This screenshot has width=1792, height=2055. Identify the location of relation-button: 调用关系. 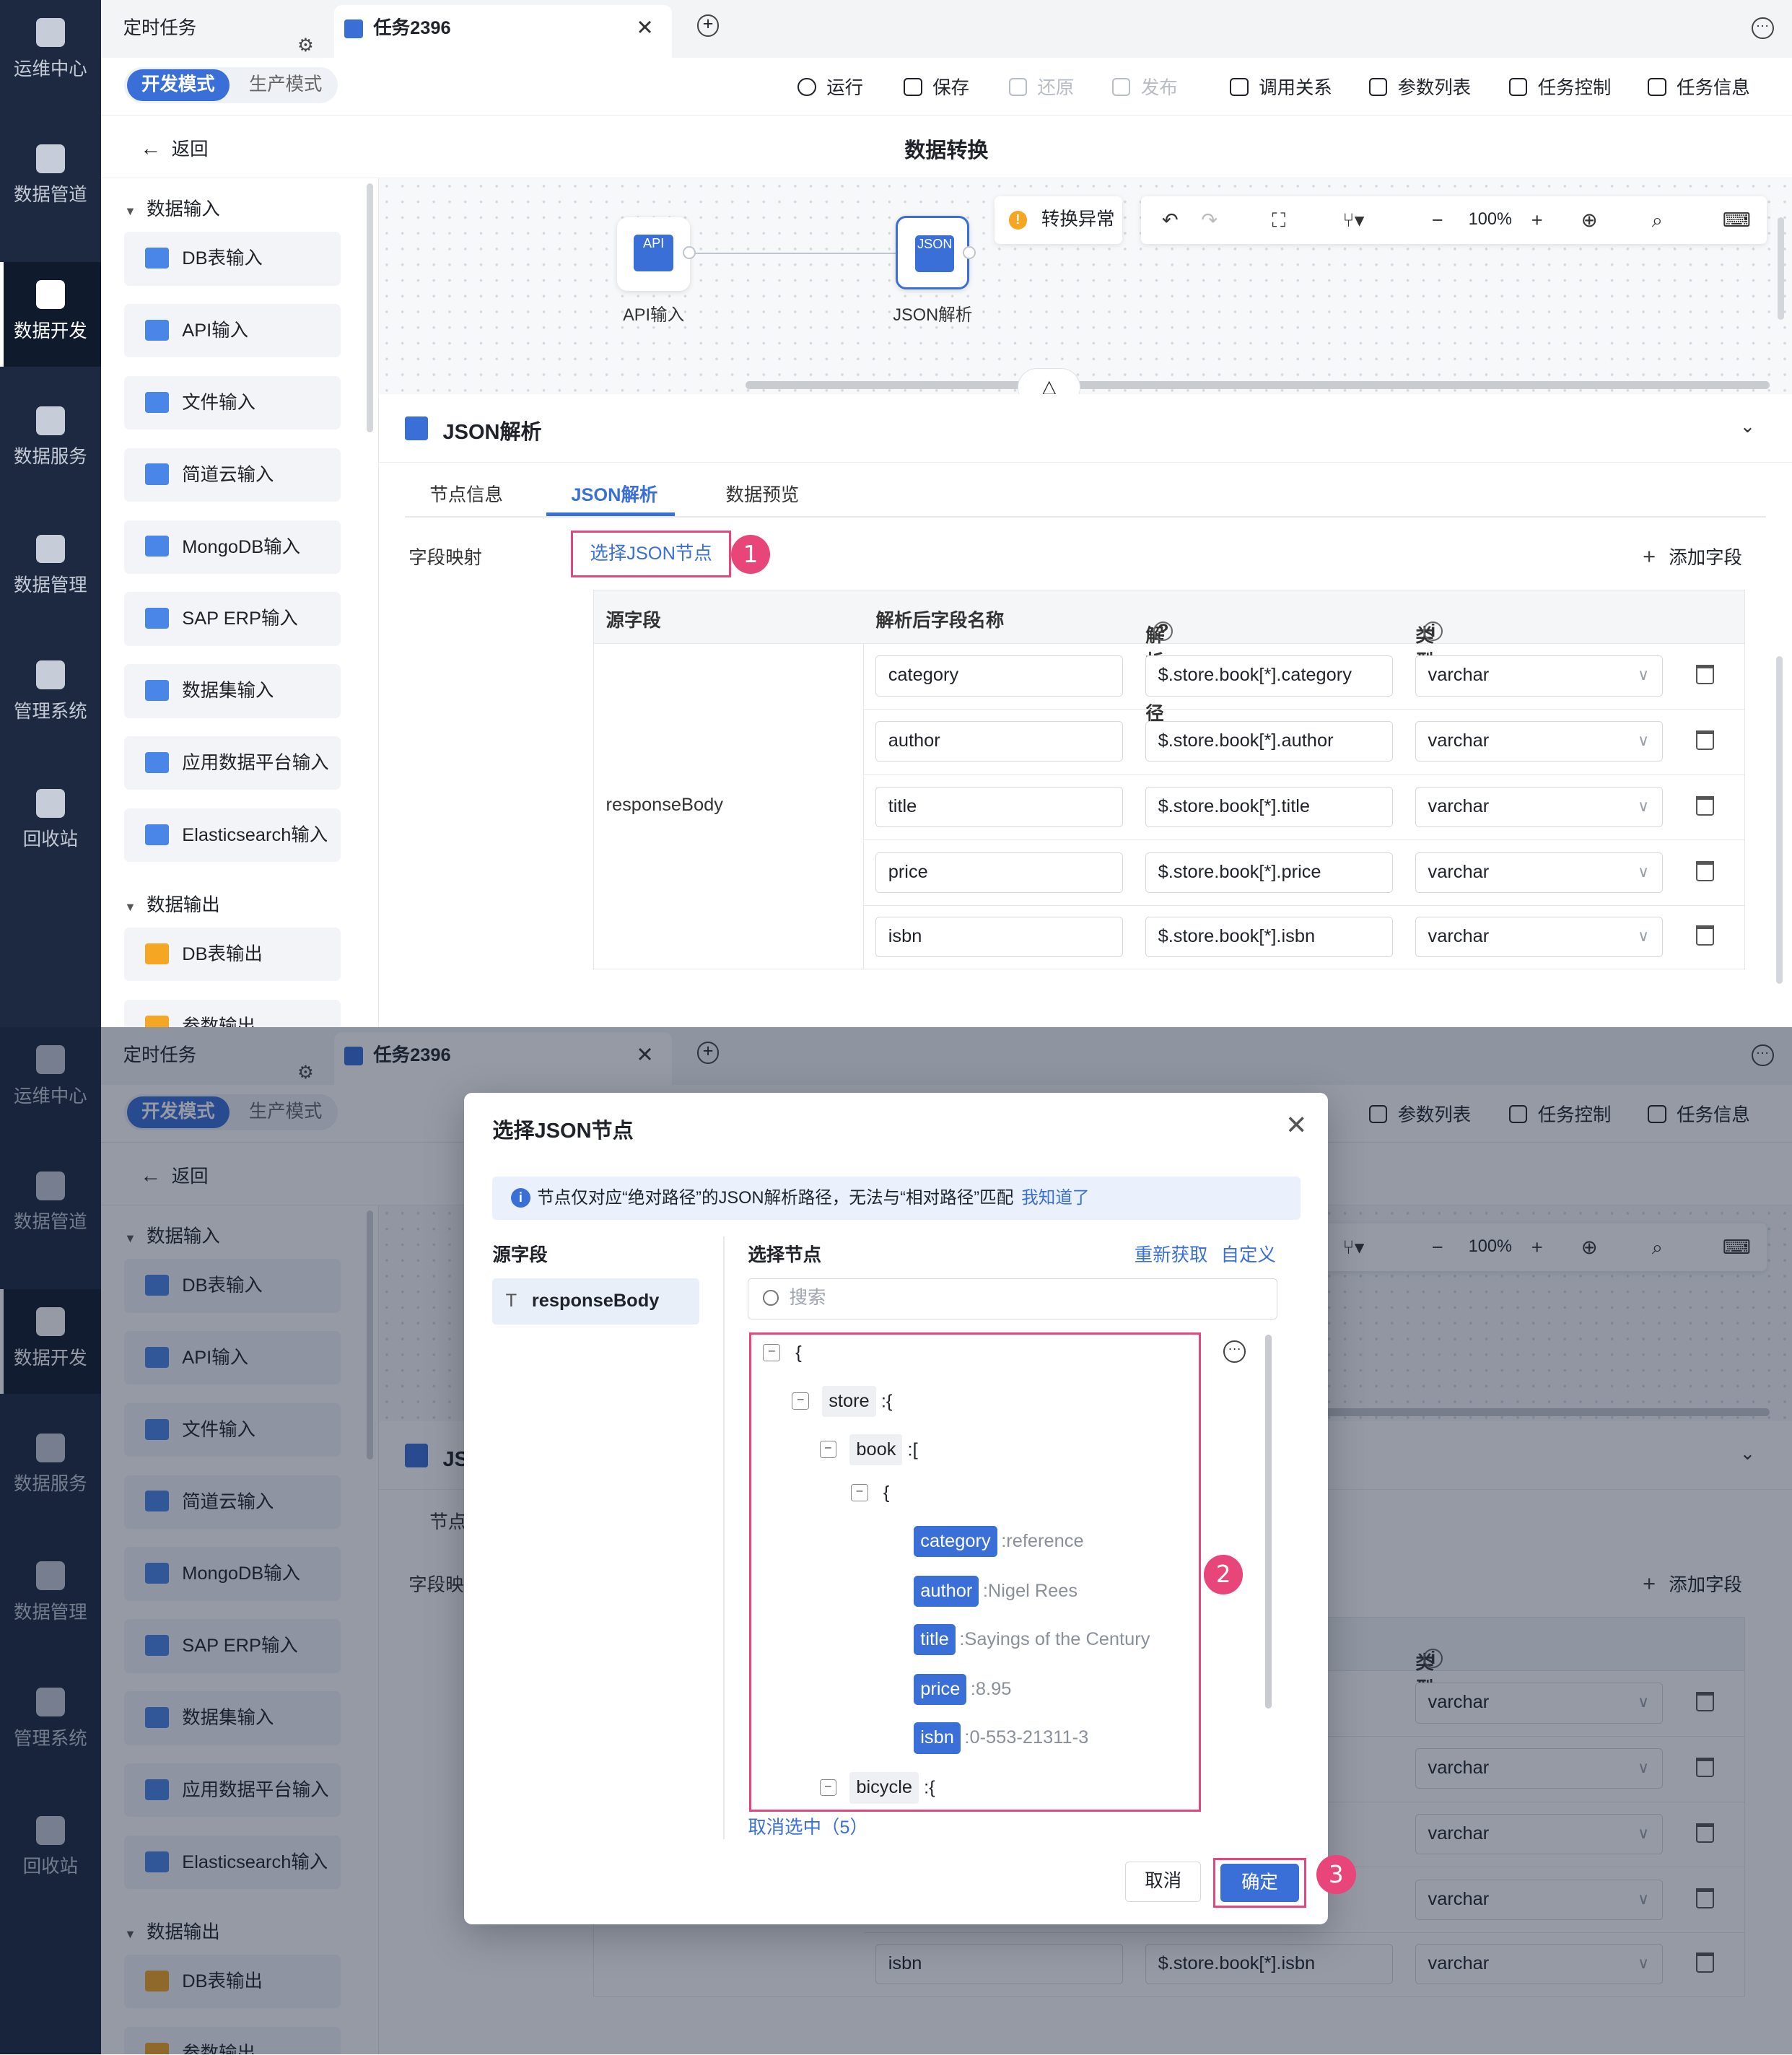
(1281, 87).